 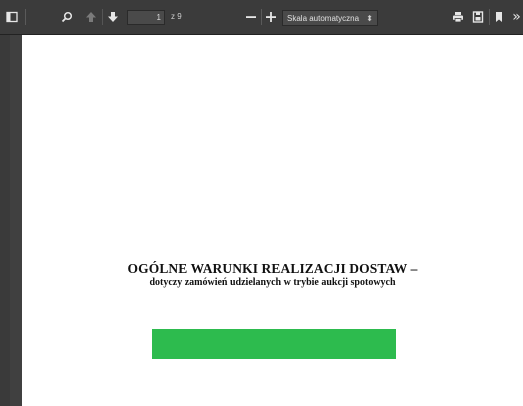 I want to click on bookmark-icon, so click(x=499, y=17).